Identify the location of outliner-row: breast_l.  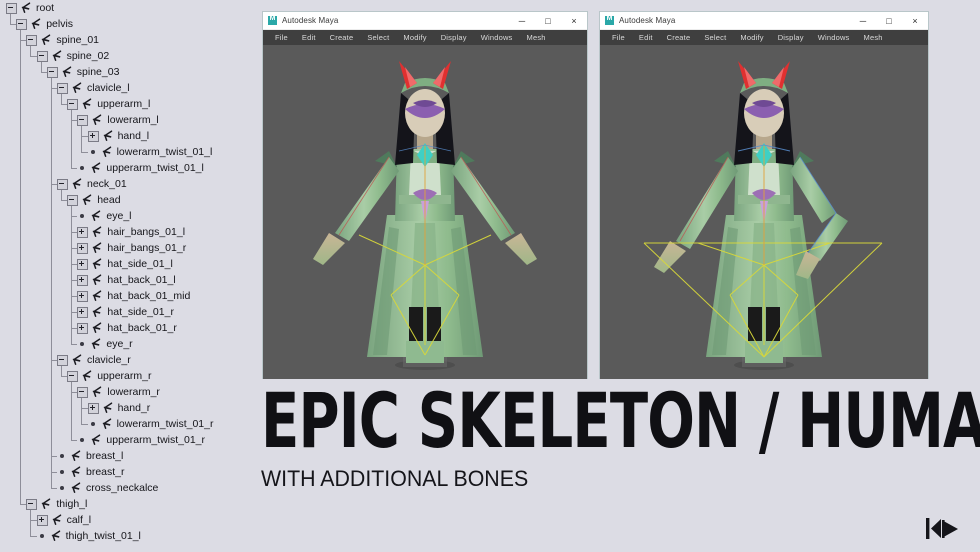
(90, 456).